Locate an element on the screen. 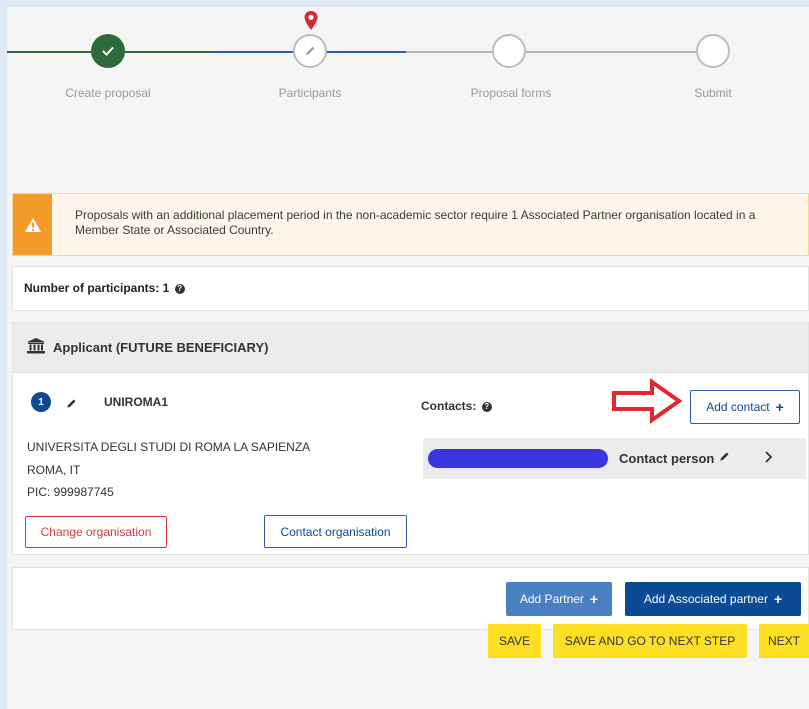 This screenshot has width=809, height=709. redacted-contact-name is located at coordinates (518, 458).